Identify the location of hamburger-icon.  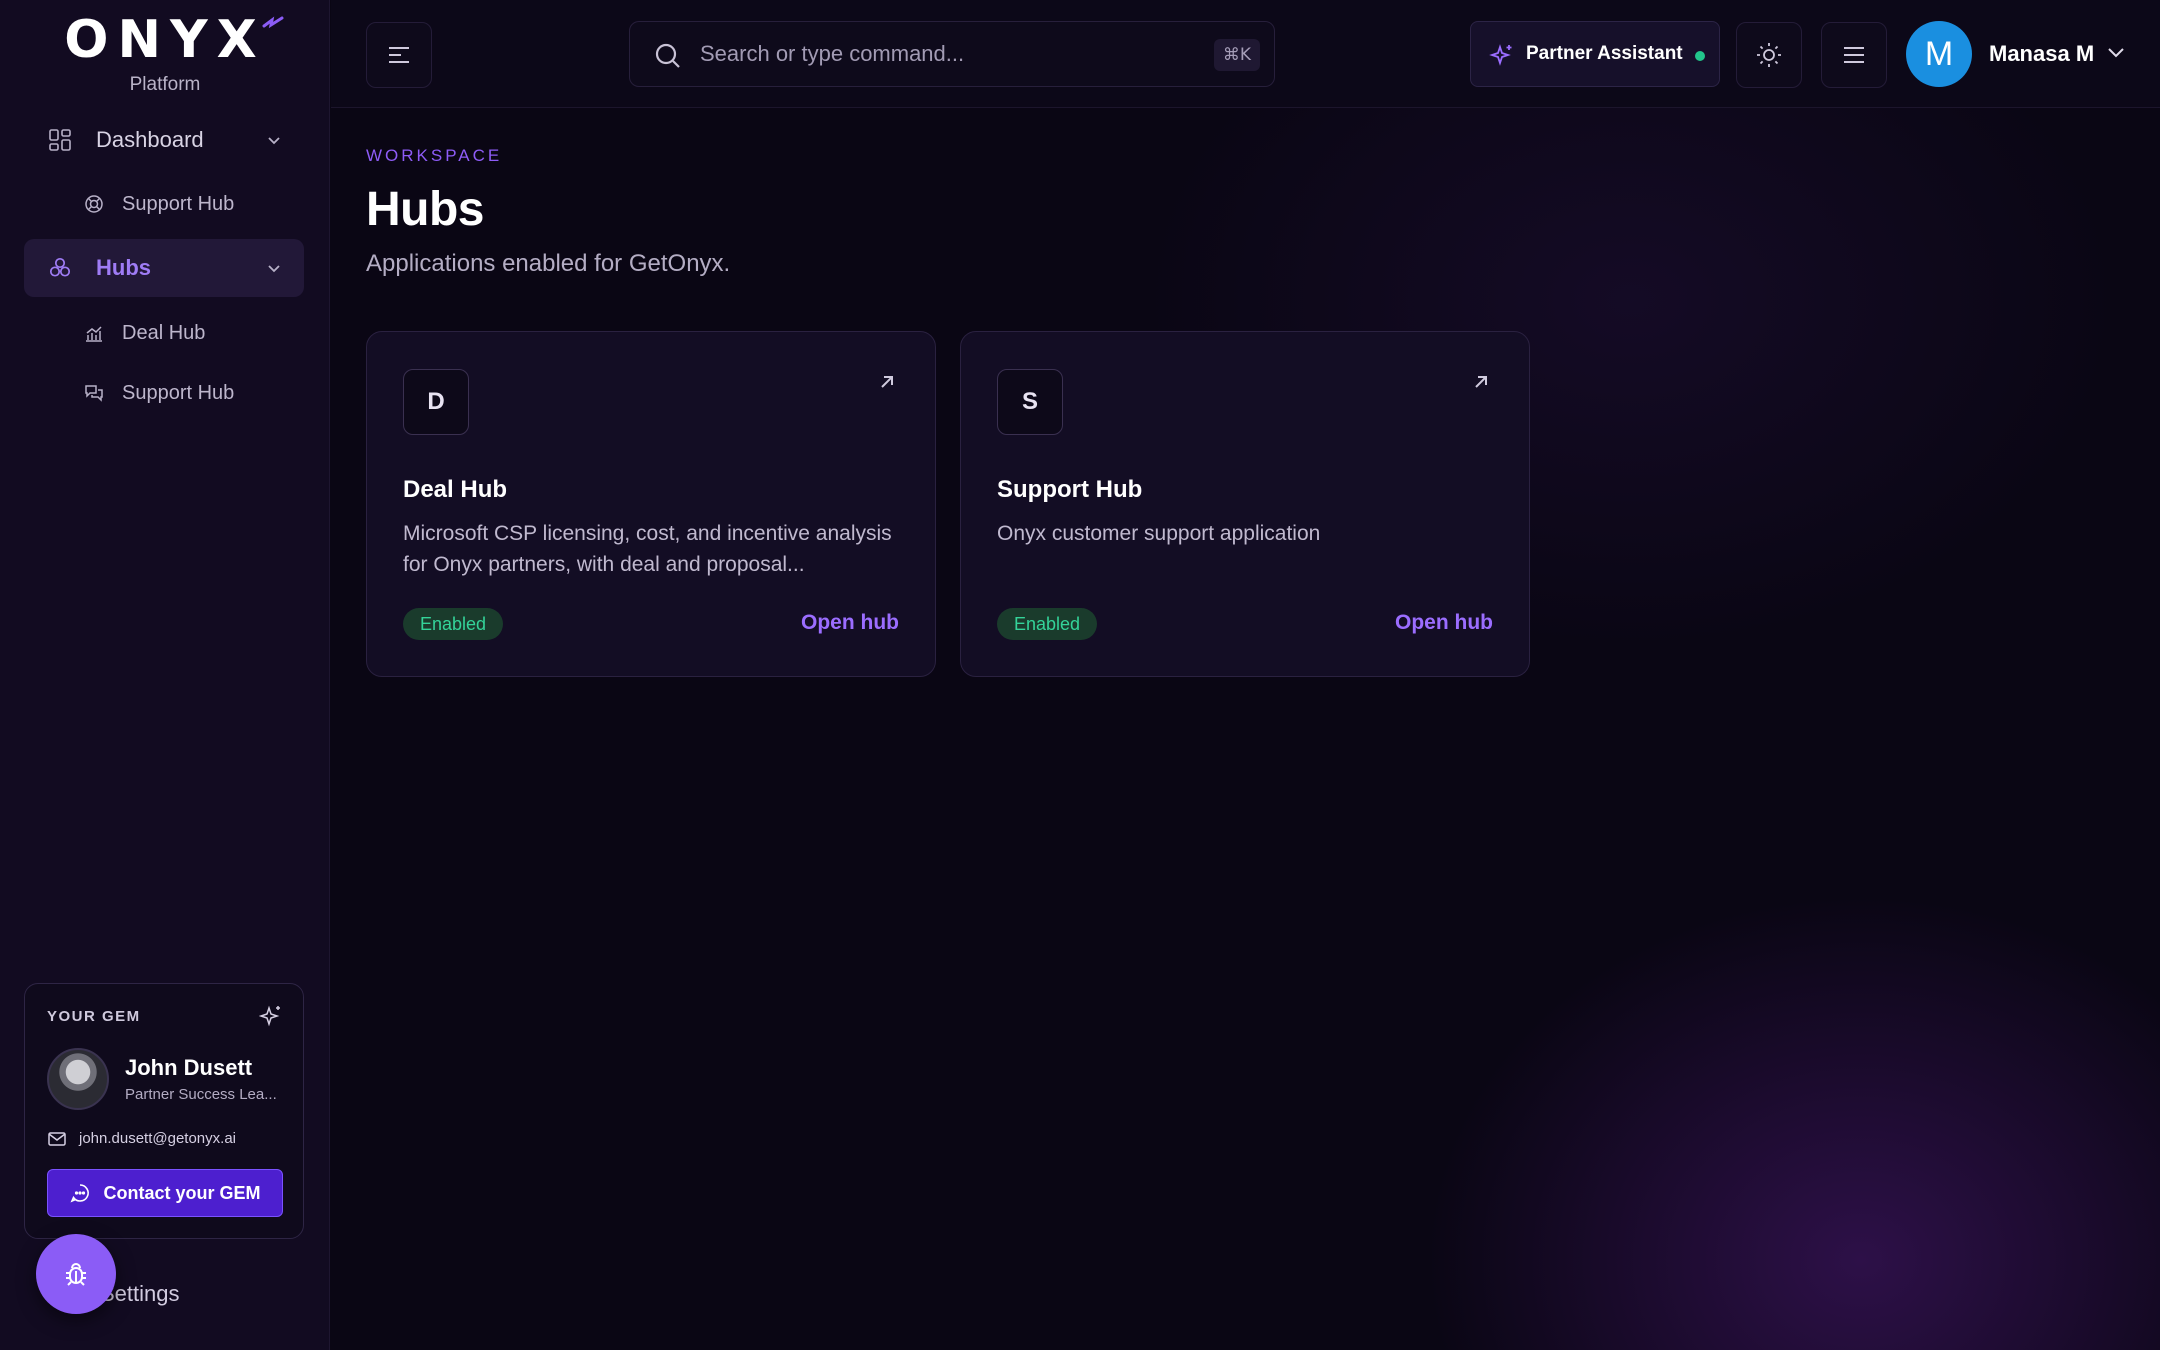
(1854, 55).